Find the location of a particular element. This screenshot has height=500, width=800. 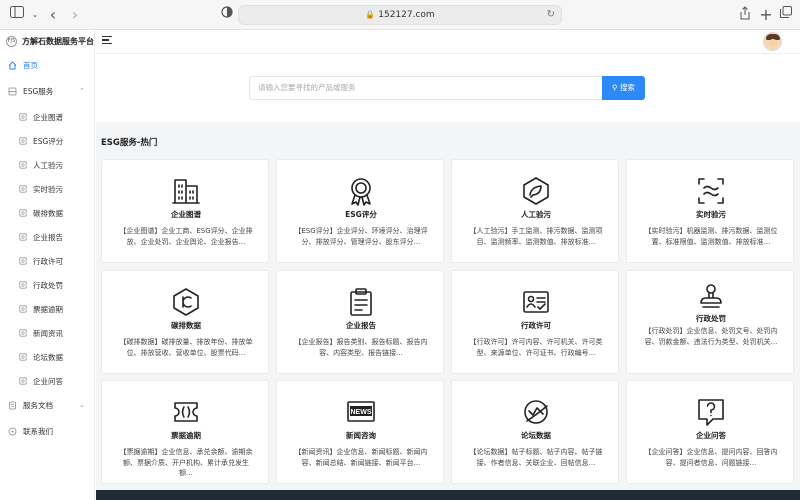

news-icon: NEWS is located at coordinates (361, 412).